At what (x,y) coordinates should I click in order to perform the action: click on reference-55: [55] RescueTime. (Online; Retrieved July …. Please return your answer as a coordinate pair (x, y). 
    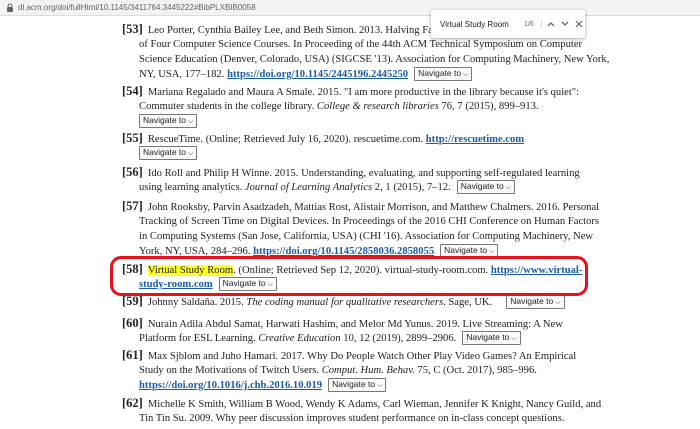
    Looking at the image, I should click on (357, 146).